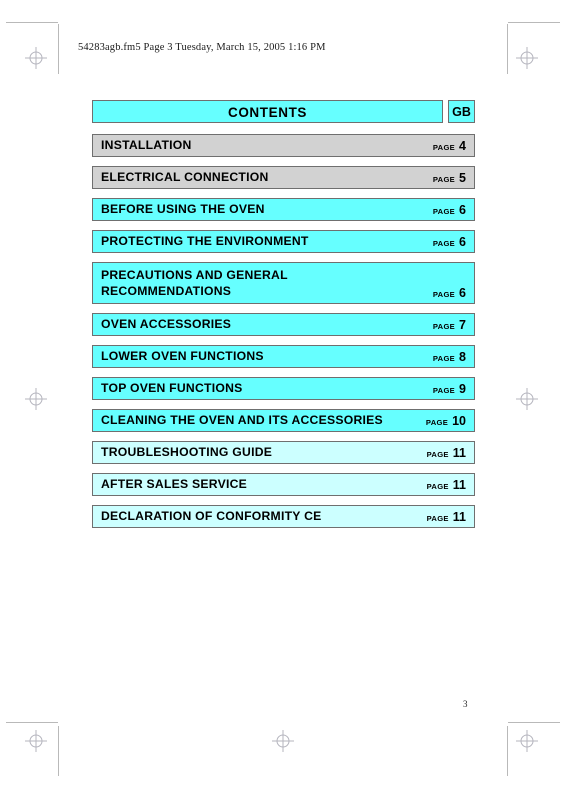 This screenshot has height=800, width=565. I want to click on toc-entry: INSTALLATION PAGE 4, so click(283, 145).